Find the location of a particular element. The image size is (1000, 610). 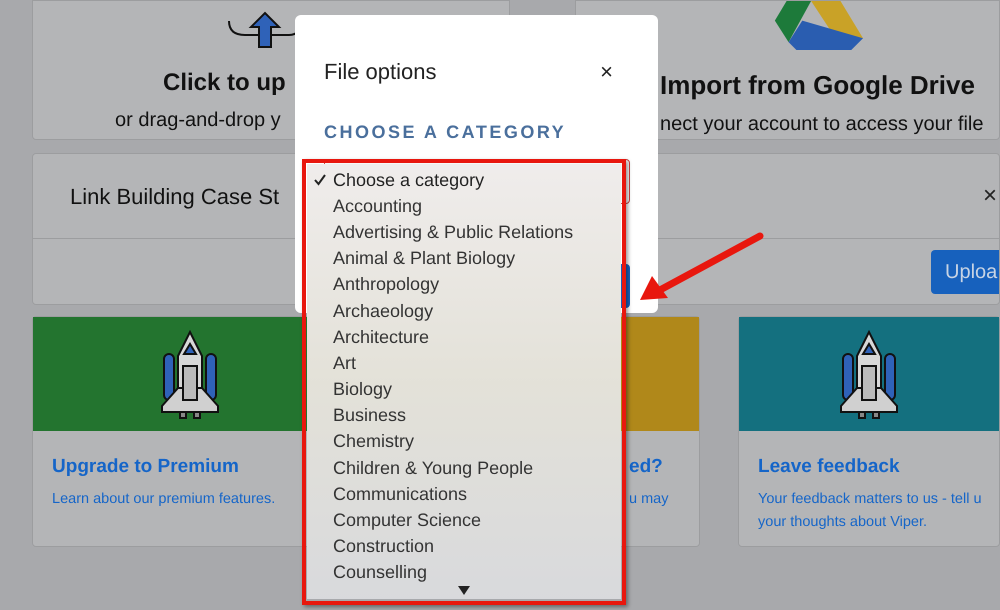

category-option: Computer Science is located at coordinates (464, 520).